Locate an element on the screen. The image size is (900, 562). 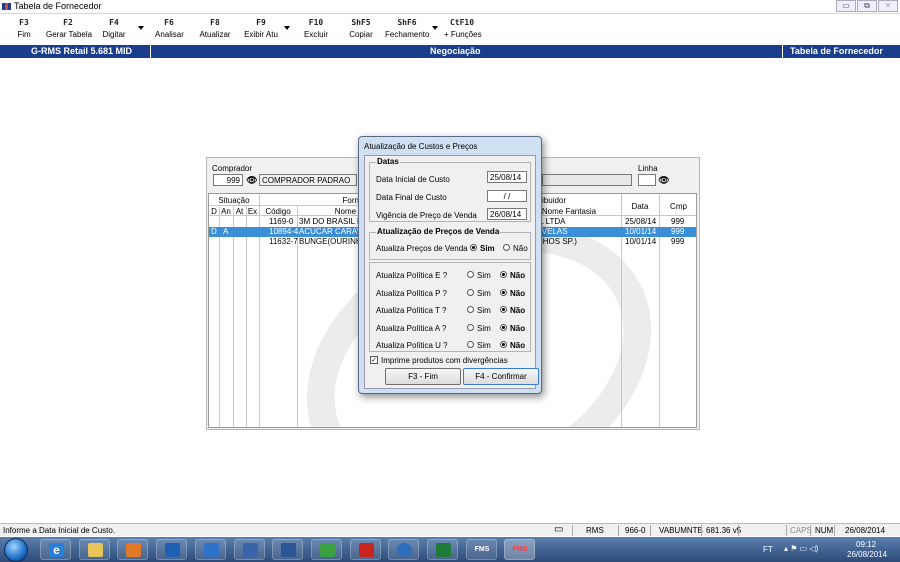
toolbar-gerar-tabela-button: F2 Gerar Tabela is located at coordinates (69, 28).